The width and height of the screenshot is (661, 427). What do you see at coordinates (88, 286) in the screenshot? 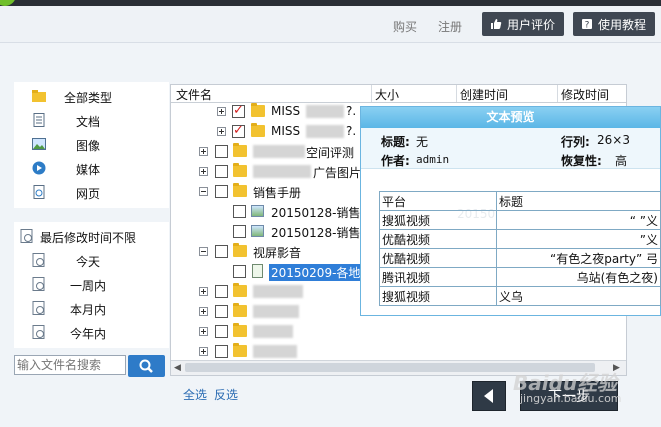
I see `filter-label: 一周内` at bounding box center [88, 286].